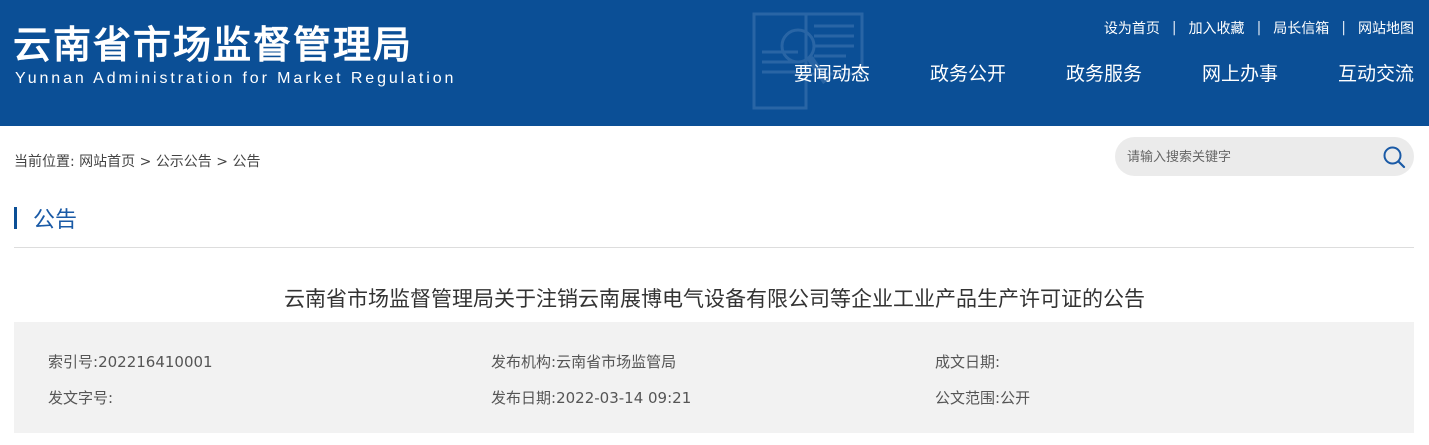 This screenshot has width=1429, height=445. I want to click on nav-government-services: 政务服务, so click(1104, 72).